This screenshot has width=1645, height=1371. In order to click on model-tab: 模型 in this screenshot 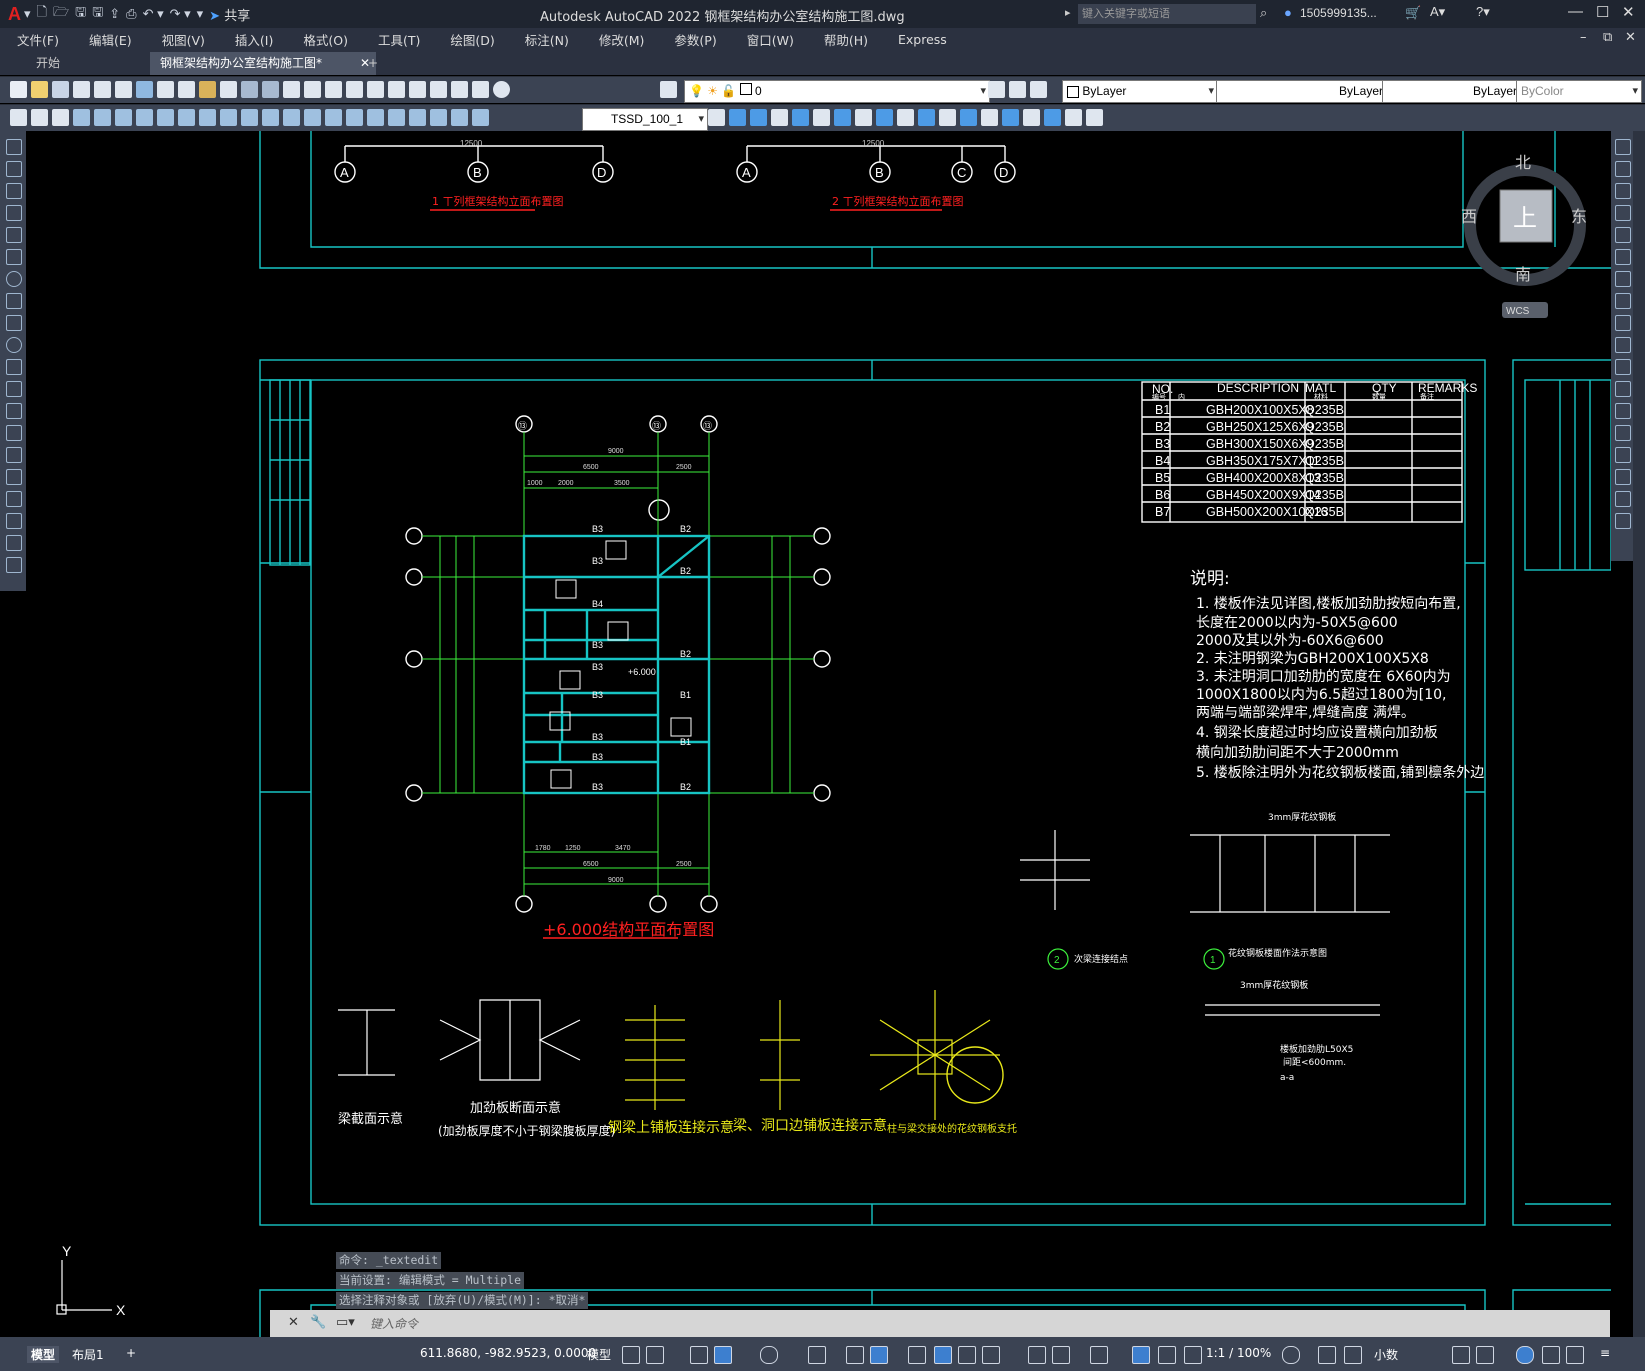, I will do `click(43, 1354)`.